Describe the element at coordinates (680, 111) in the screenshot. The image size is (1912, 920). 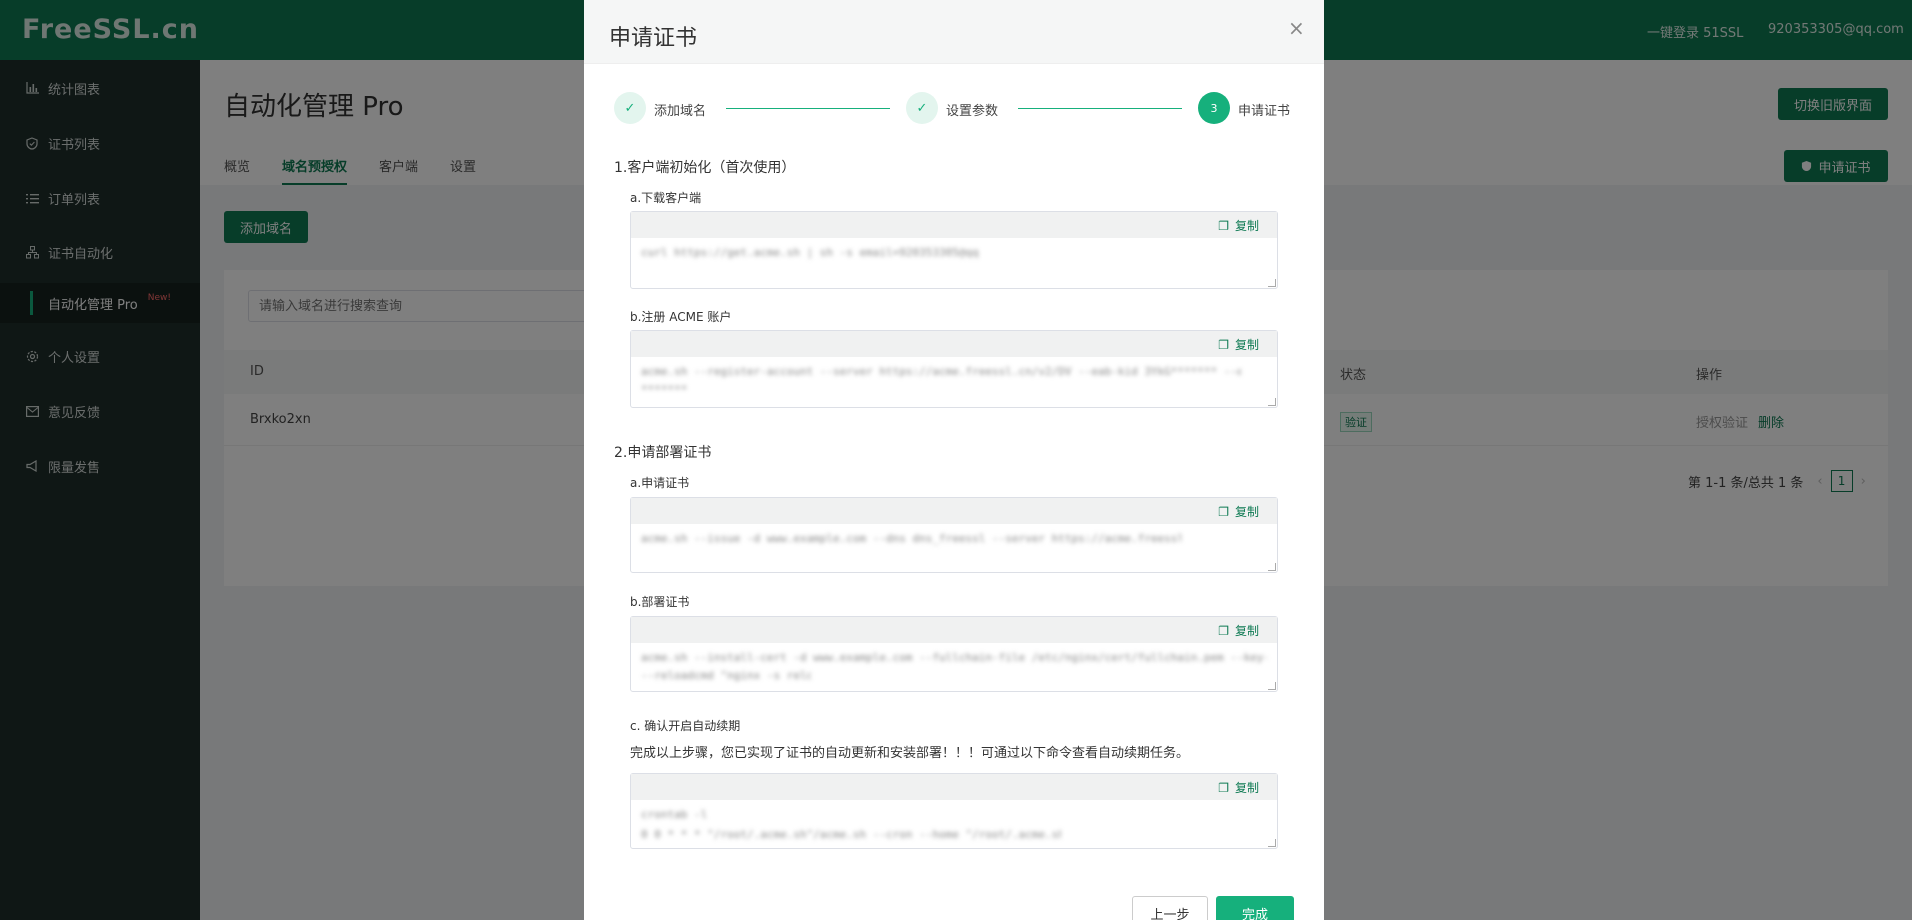
I see `step-1-label: 添加域名` at that location.